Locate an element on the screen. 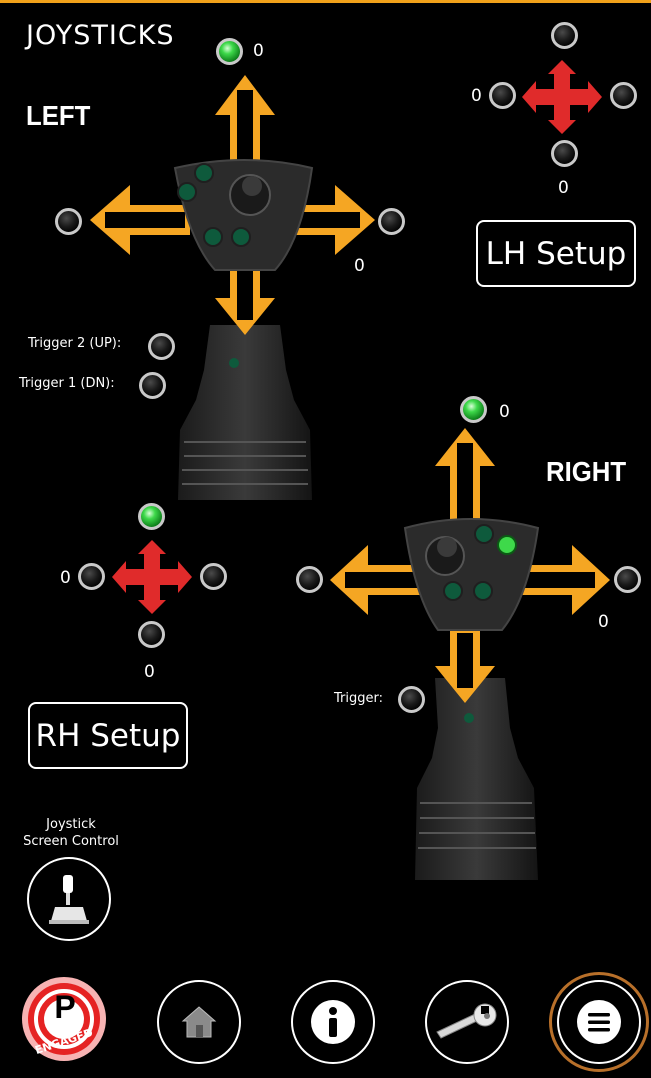  right-up-count: 0 is located at coordinates (504, 412).